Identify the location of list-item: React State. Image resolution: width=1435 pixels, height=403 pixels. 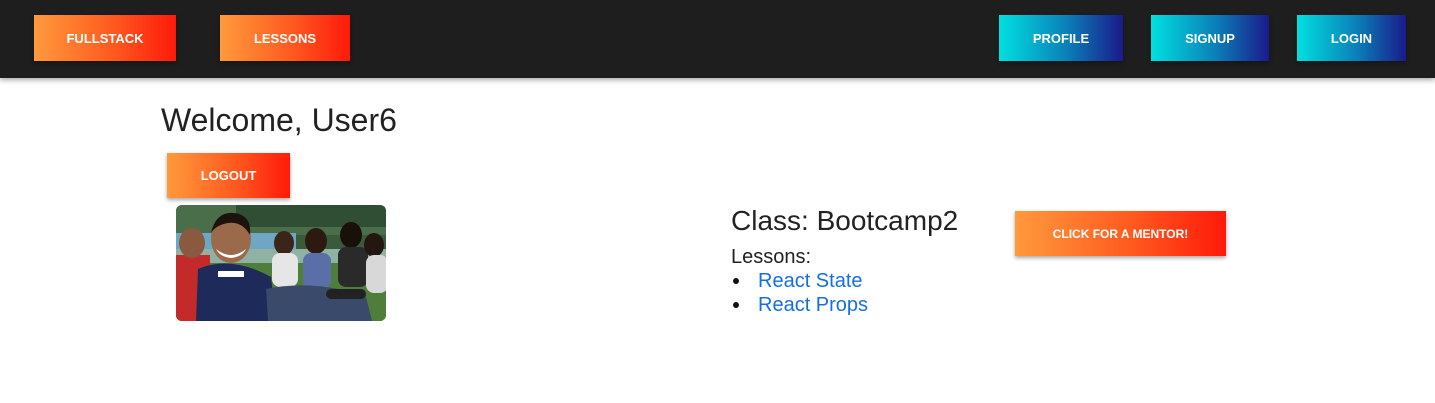
(799, 281).